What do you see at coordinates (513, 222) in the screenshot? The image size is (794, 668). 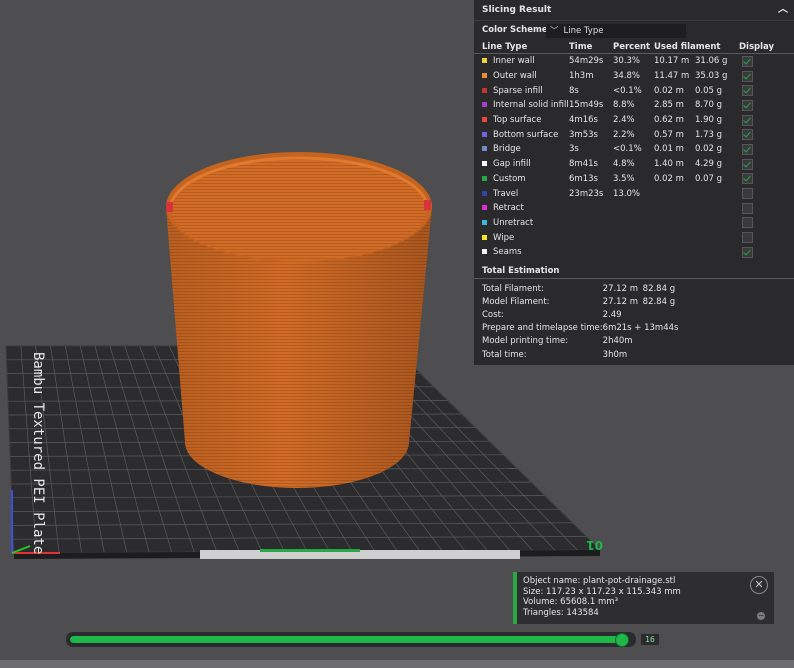 I see `line-type-name: Unretract` at bounding box center [513, 222].